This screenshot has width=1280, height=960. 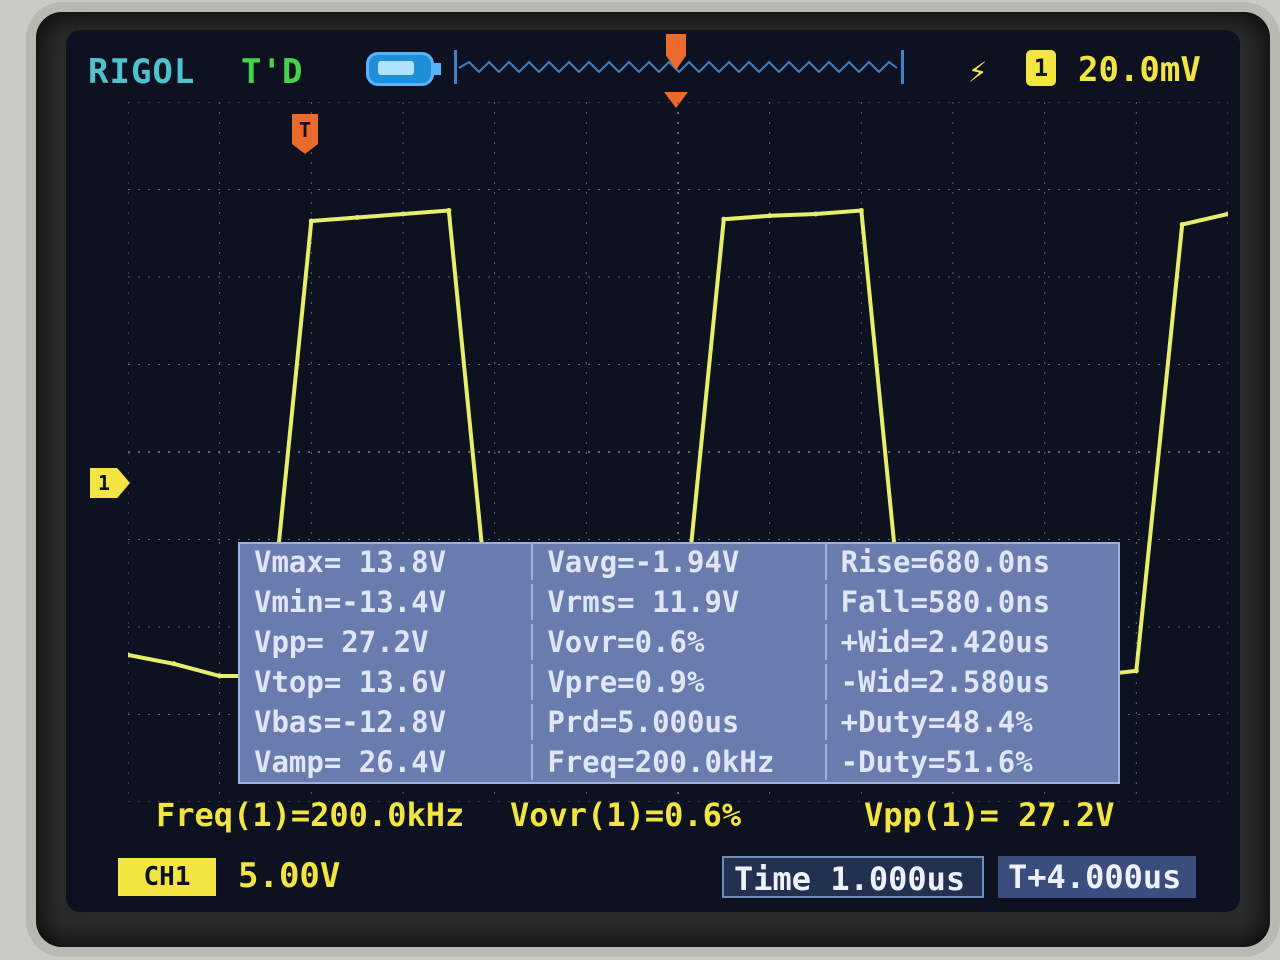 What do you see at coordinates (167, 877) in the screenshot?
I see `ch1-scale-badge: CH1` at bounding box center [167, 877].